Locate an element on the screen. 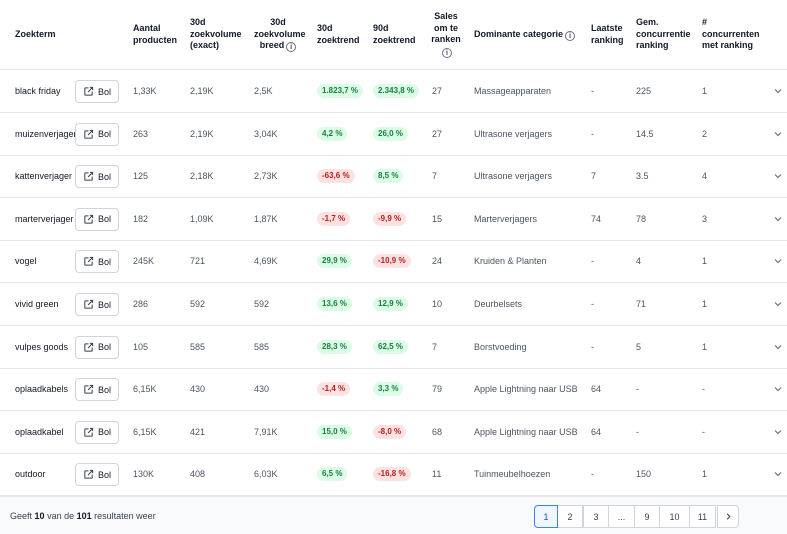  trend30-badge: 13,6 % is located at coordinates (334, 304).